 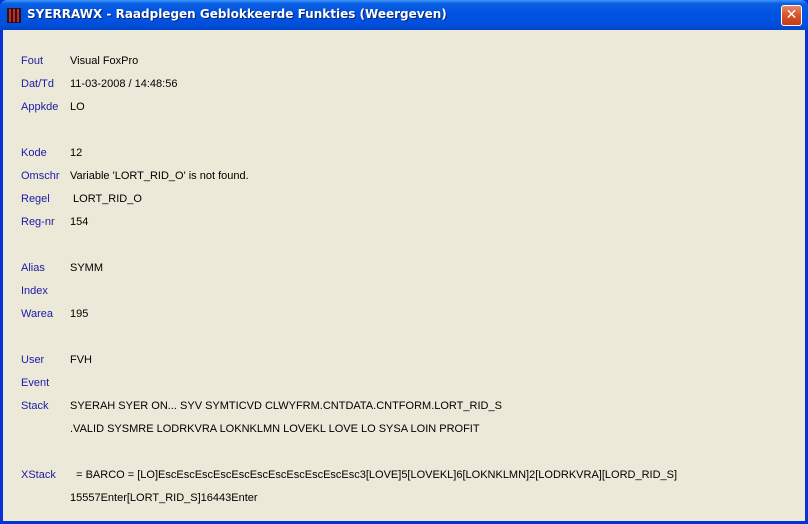 I want to click on xstack-label: XStack, so click(x=38, y=475).